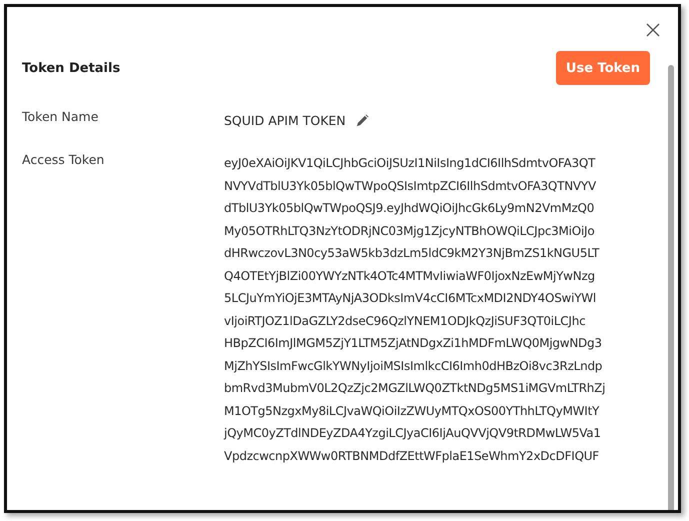 This screenshot has width=689, height=521. What do you see at coordinates (412, 253) in the screenshot?
I see `token-text-line: dHRwczovL3N0cy53aW5kb3dzLm5ldC9kM2Y3NjBmZS1kNGU5LT` at bounding box center [412, 253].